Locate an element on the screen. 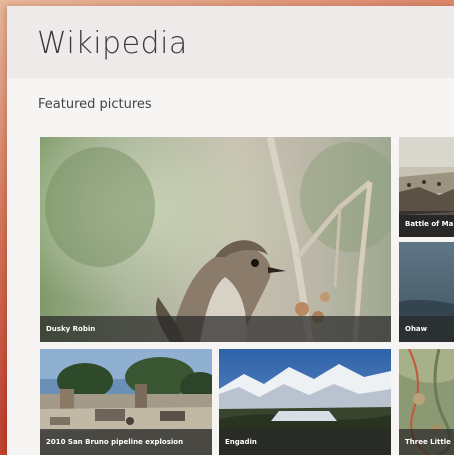  featured-picture-tile-engadin: Engadin is located at coordinates (305, 402).